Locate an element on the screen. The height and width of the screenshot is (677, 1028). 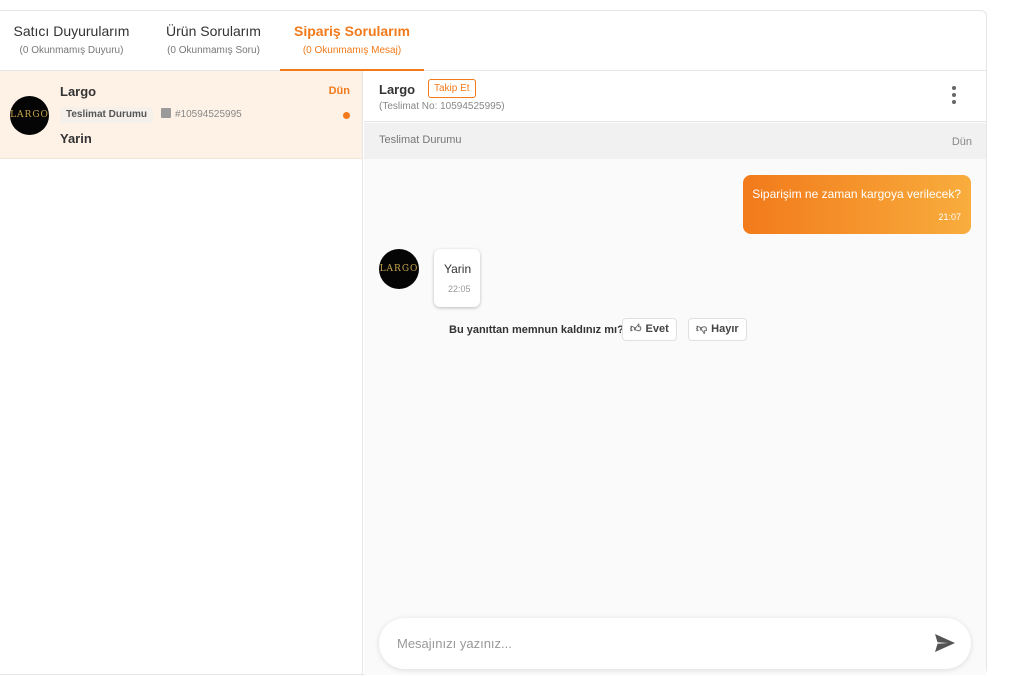
follow-button: Takip Et is located at coordinates (452, 88).